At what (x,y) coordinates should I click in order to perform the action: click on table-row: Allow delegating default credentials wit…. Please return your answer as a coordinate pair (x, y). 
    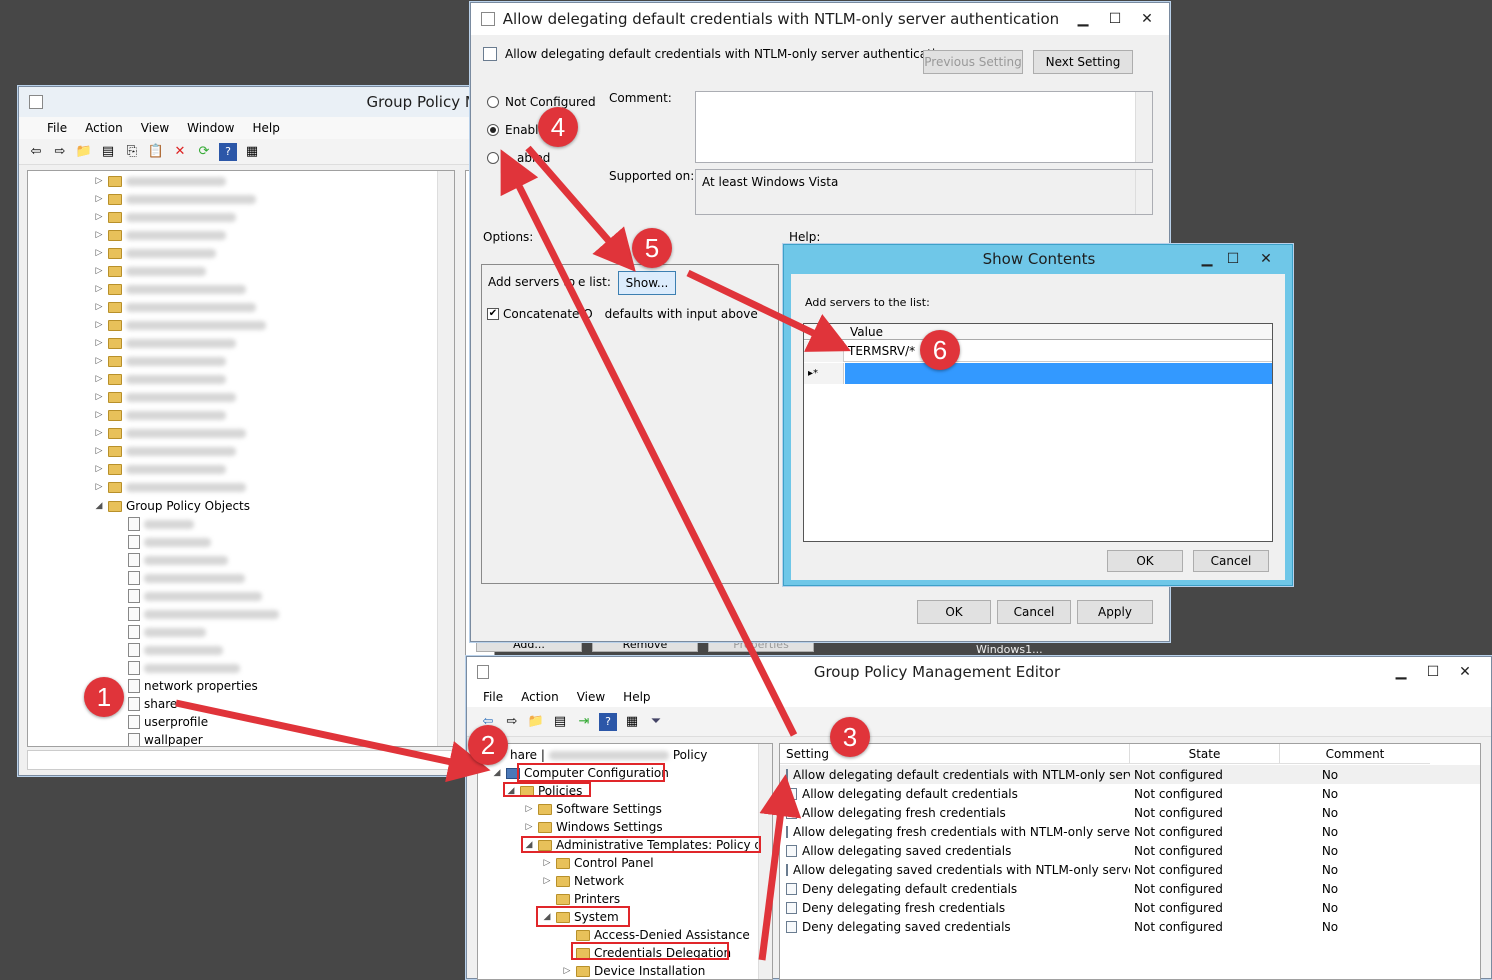
    Looking at the image, I should click on (1130, 774).